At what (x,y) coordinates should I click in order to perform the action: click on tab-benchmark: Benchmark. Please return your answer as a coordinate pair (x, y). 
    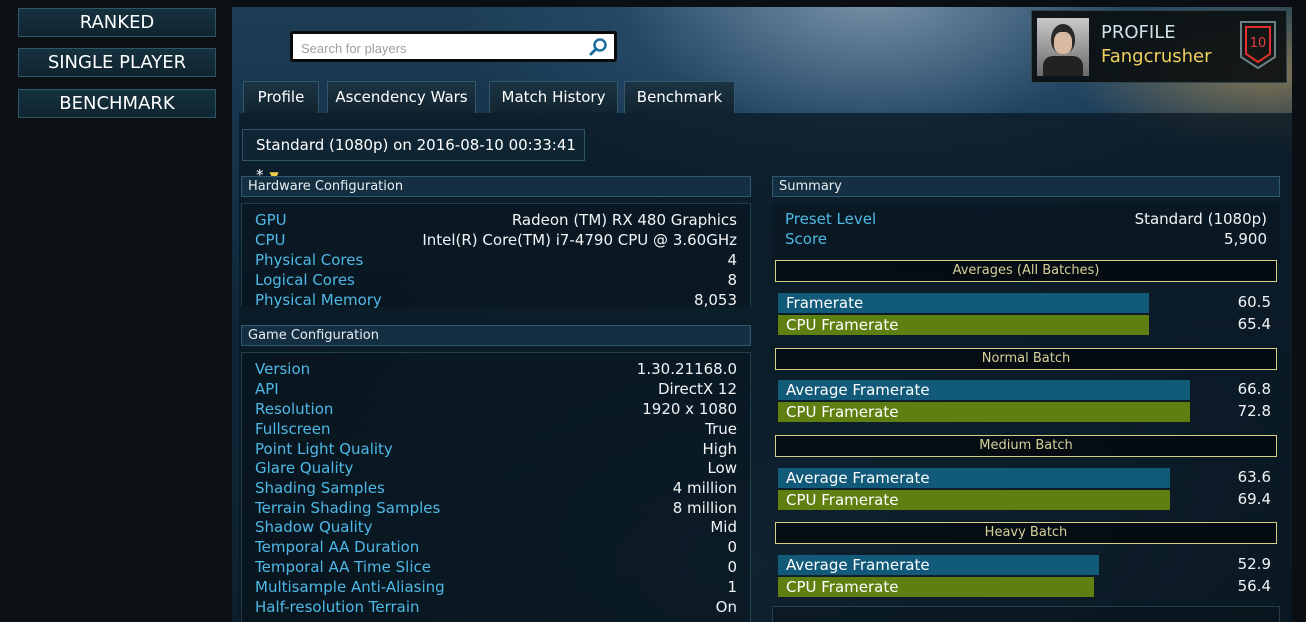
    Looking at the image, I should click on (679, 97).